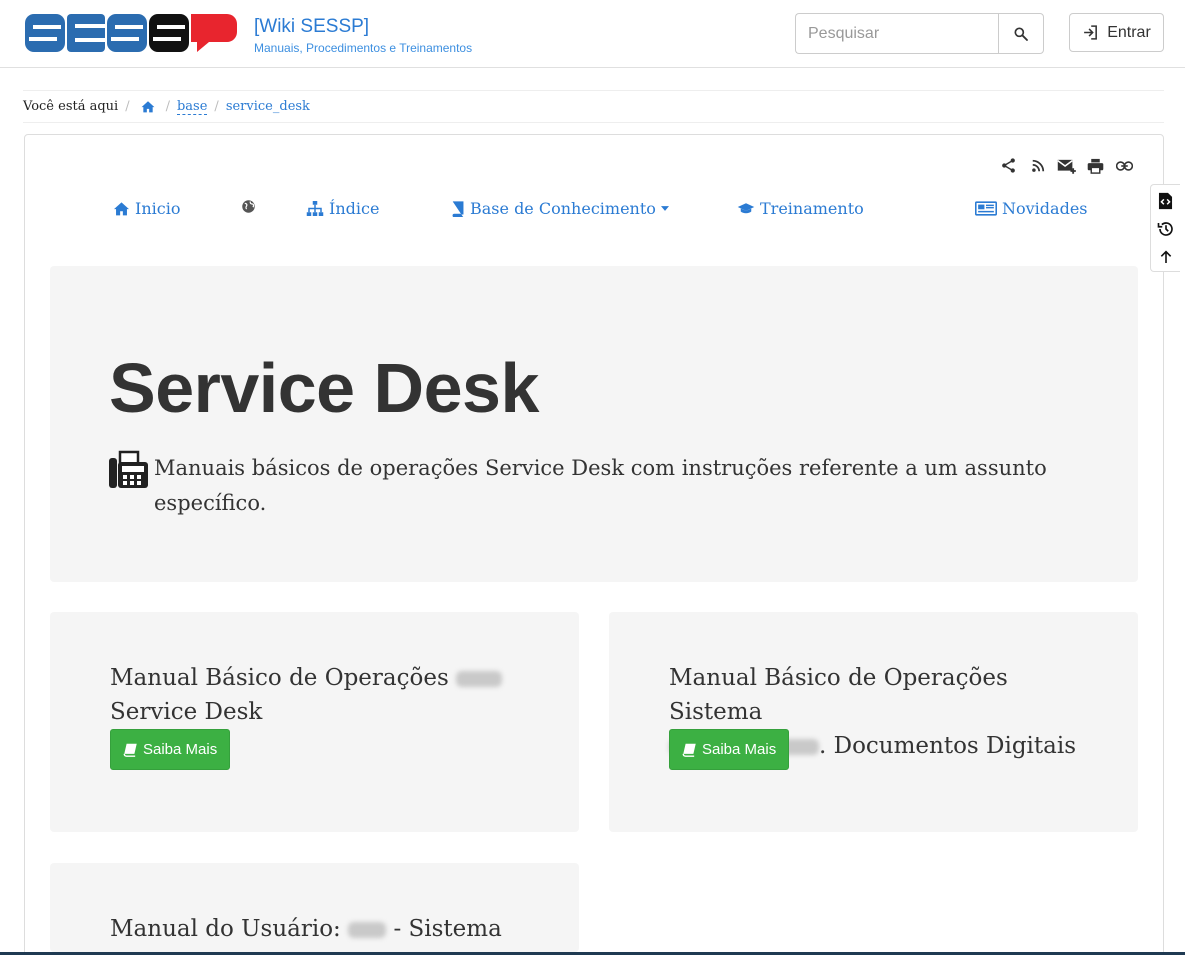 Image resolution: width=1185 pixels, height=955 pixels. I want to click on link-icon, so click(1124, 165).